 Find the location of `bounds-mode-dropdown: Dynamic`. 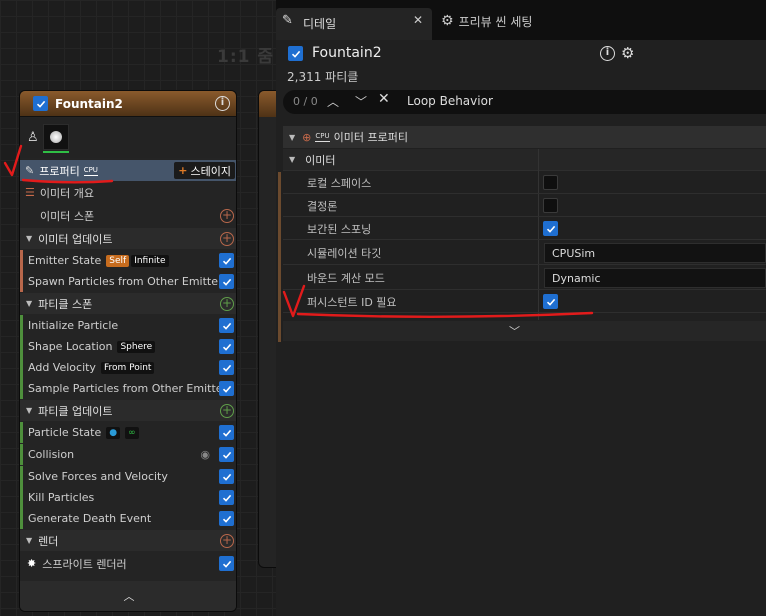

bounds-mode-dropdown: Dynamic is located at coordinates (655, 278).